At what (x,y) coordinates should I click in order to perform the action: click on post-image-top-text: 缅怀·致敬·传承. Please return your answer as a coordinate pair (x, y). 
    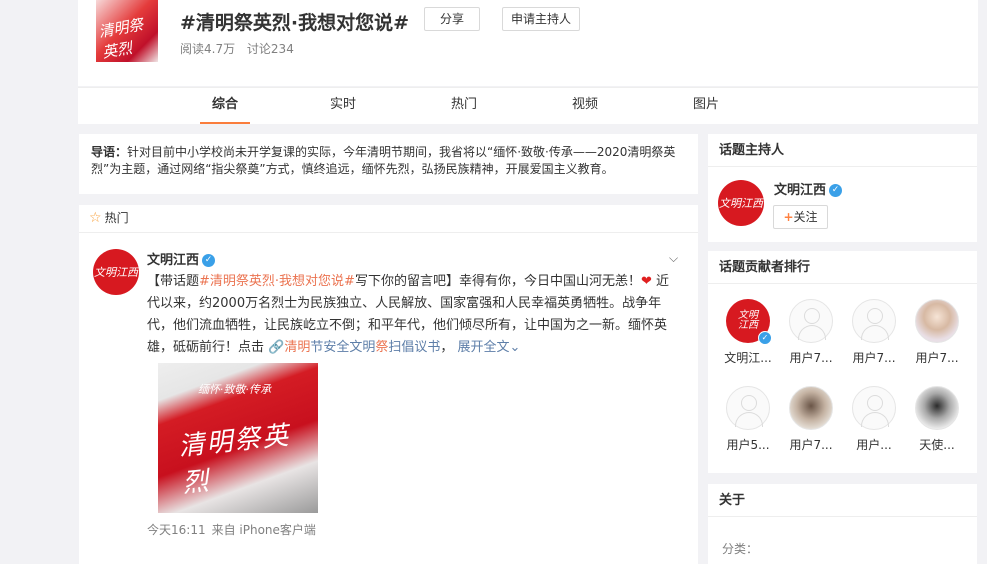
    Looking at the image, I should click on (234, 389).